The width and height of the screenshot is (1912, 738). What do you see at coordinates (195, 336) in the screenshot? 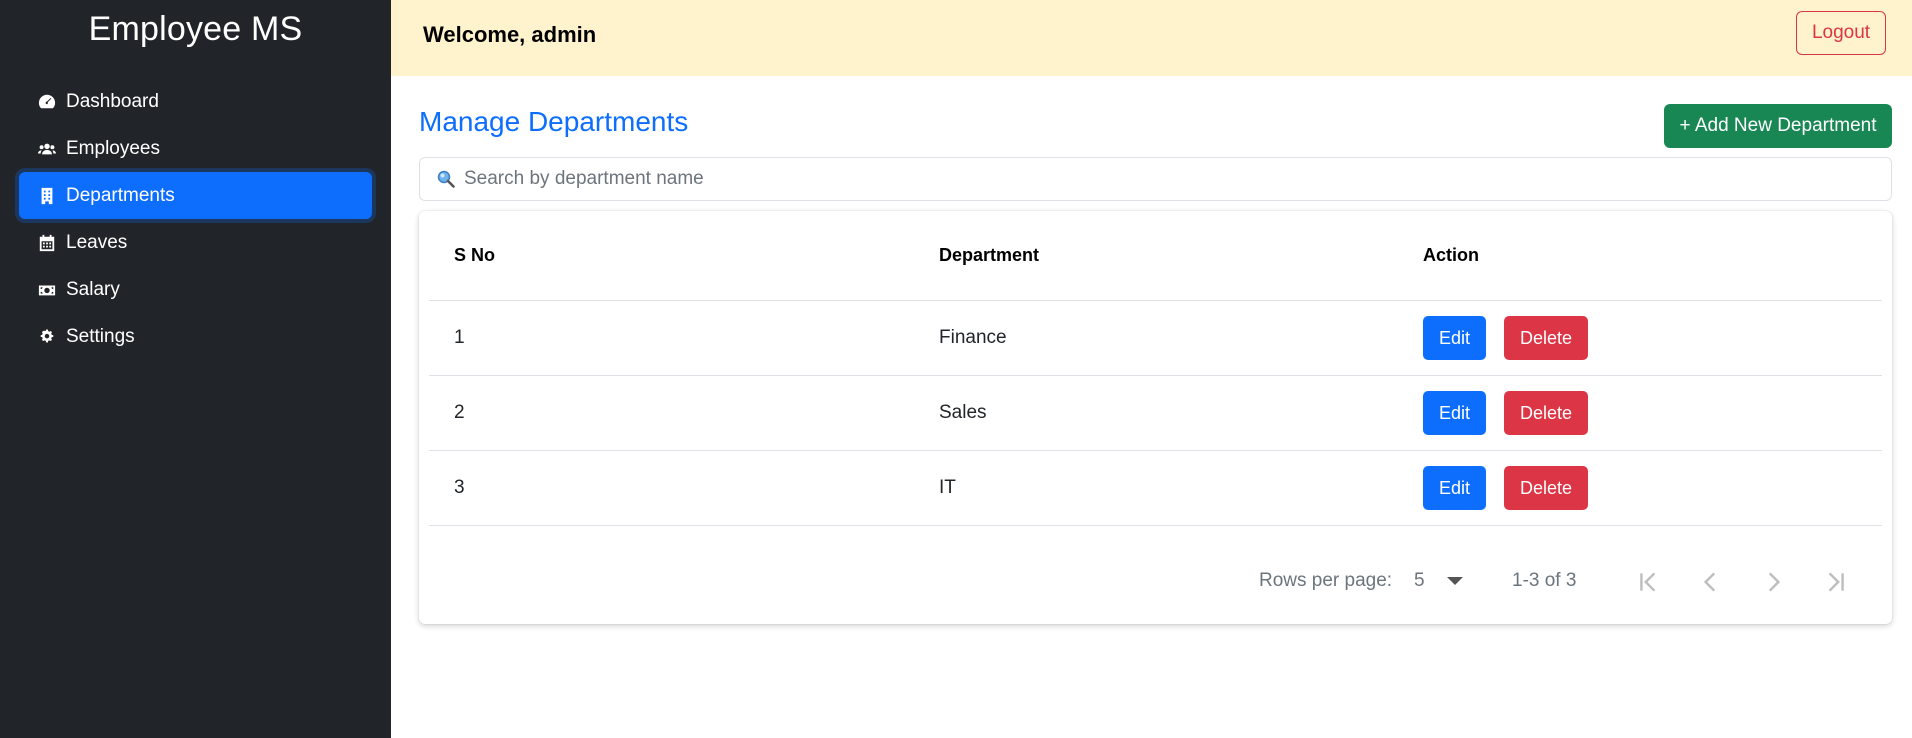
I see `sidebar-item-settings: Settings` at bounding box center [195, 336].